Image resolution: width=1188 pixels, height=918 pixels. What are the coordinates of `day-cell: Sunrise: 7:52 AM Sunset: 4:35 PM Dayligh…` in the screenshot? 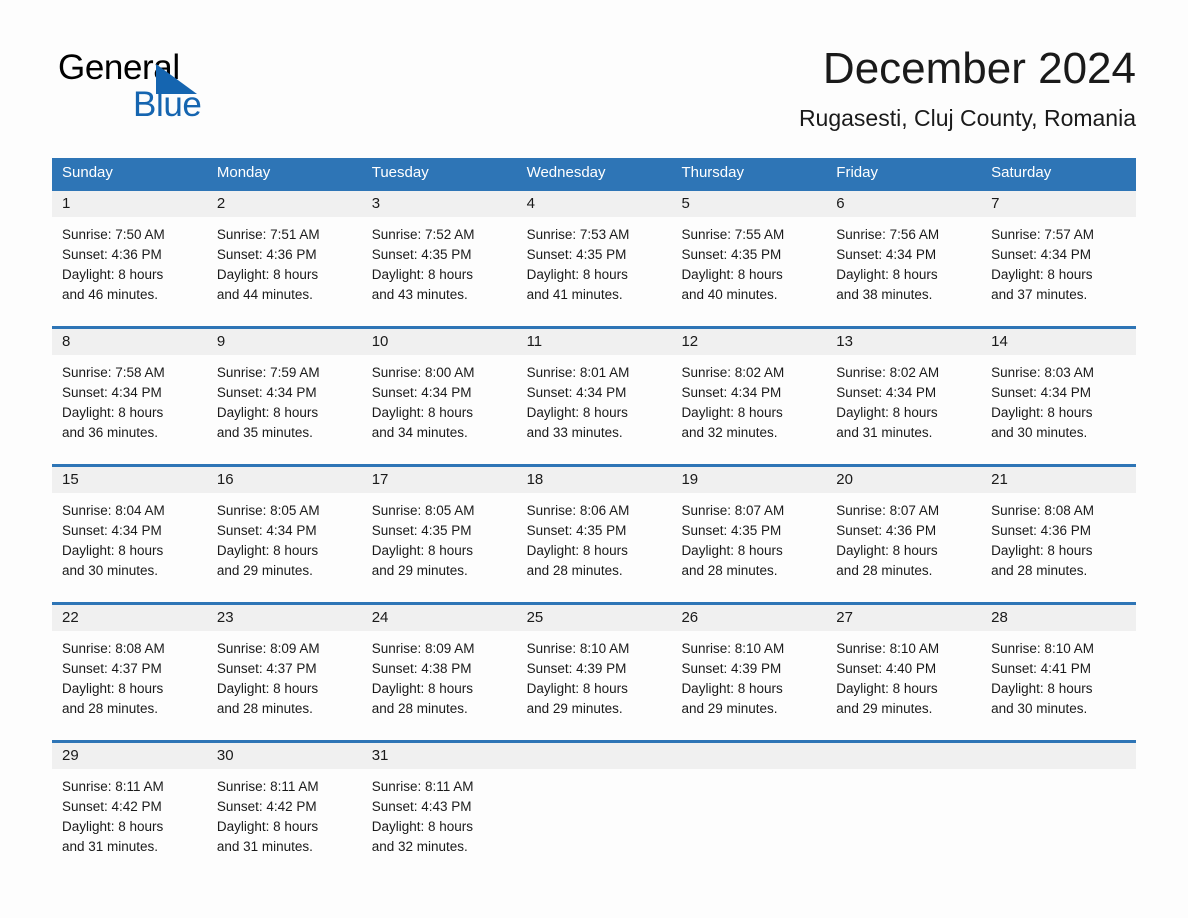 It's located at (439, 271).